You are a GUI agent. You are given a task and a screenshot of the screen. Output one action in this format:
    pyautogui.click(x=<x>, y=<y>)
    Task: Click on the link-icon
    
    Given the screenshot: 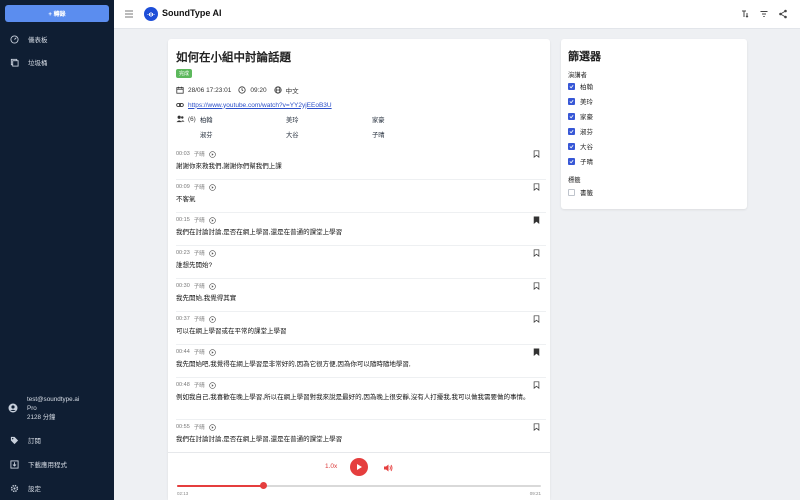 What is the action you would take?
    pyautogui.click(x=180, y=105)
    